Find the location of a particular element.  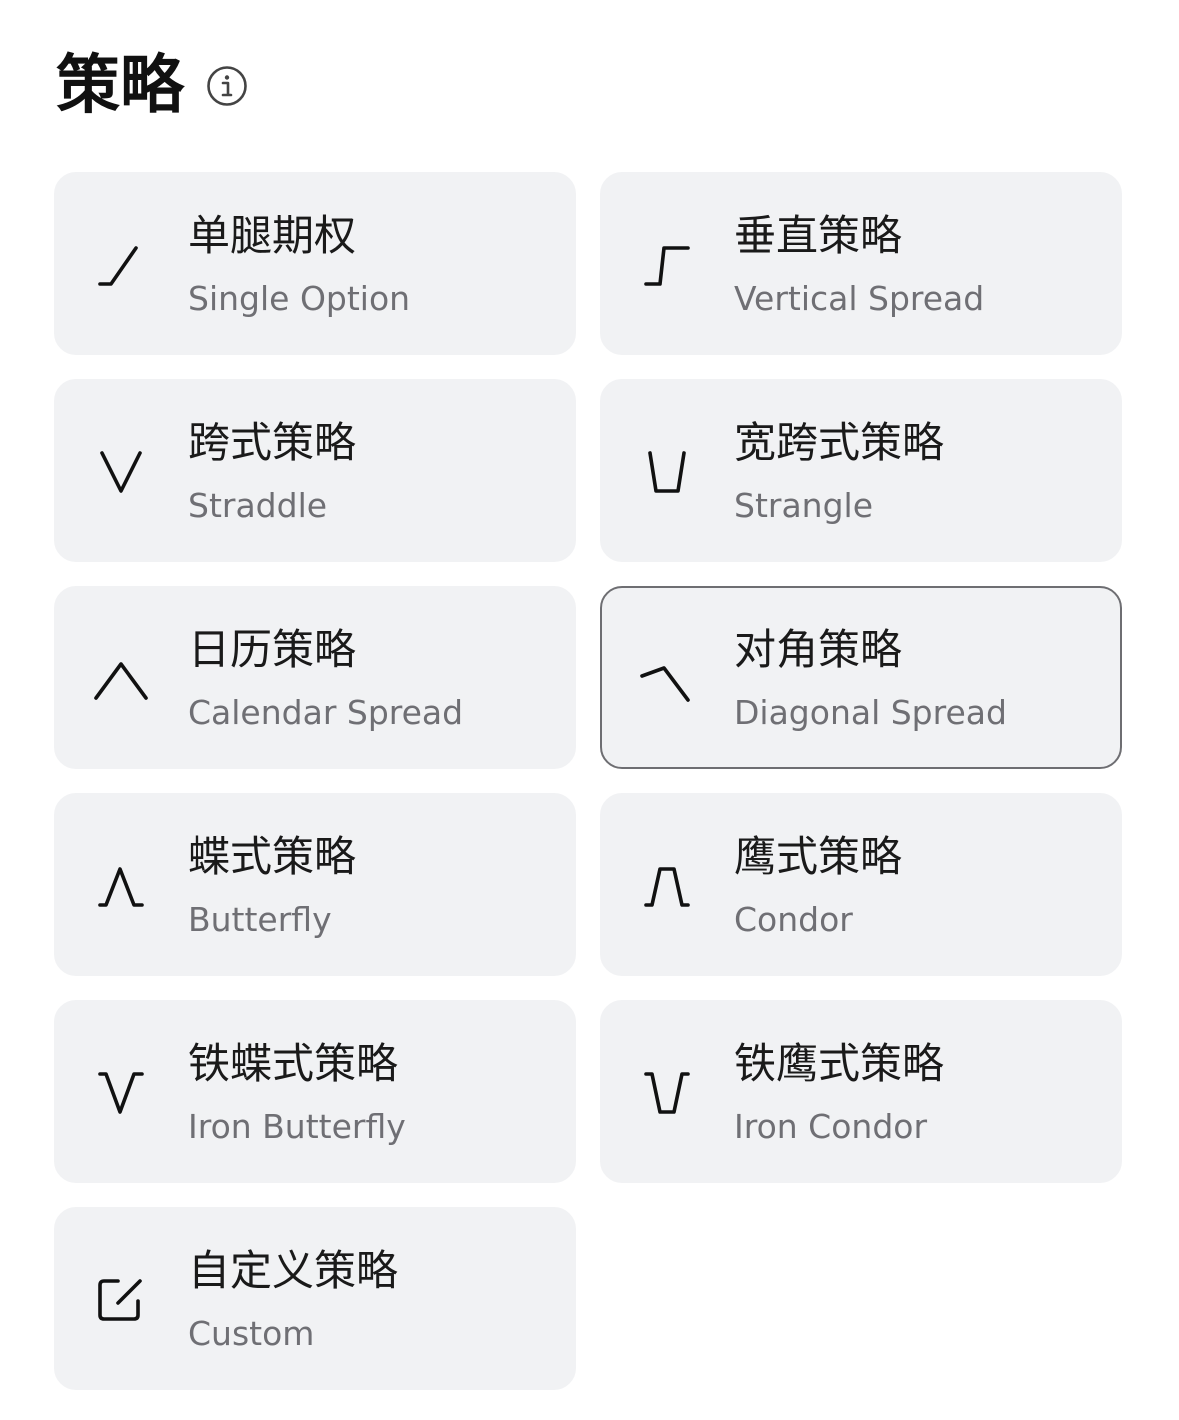

strategy-card-straddle: 跨式策略 Straddle is located at coordinates (315, 470).